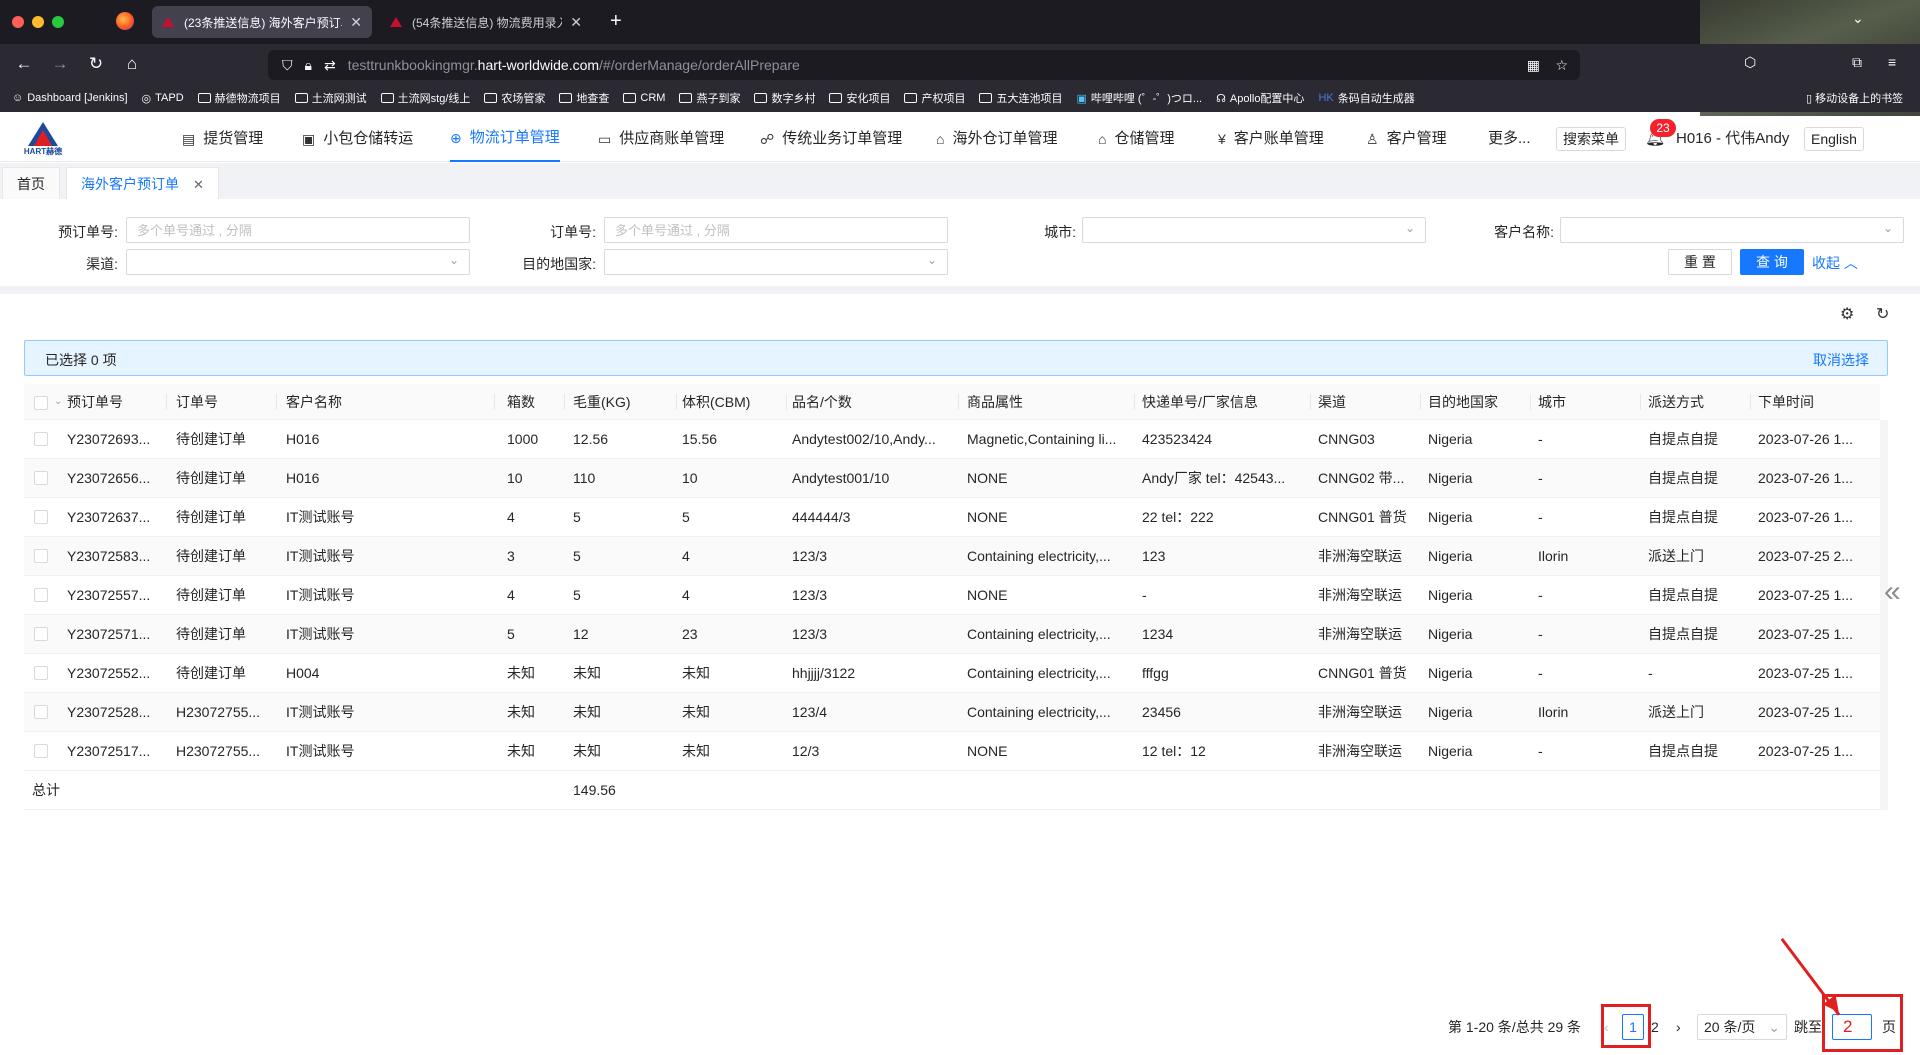  I want to click on user-name: H016 - 代伟Andy, so click(1732, 139).